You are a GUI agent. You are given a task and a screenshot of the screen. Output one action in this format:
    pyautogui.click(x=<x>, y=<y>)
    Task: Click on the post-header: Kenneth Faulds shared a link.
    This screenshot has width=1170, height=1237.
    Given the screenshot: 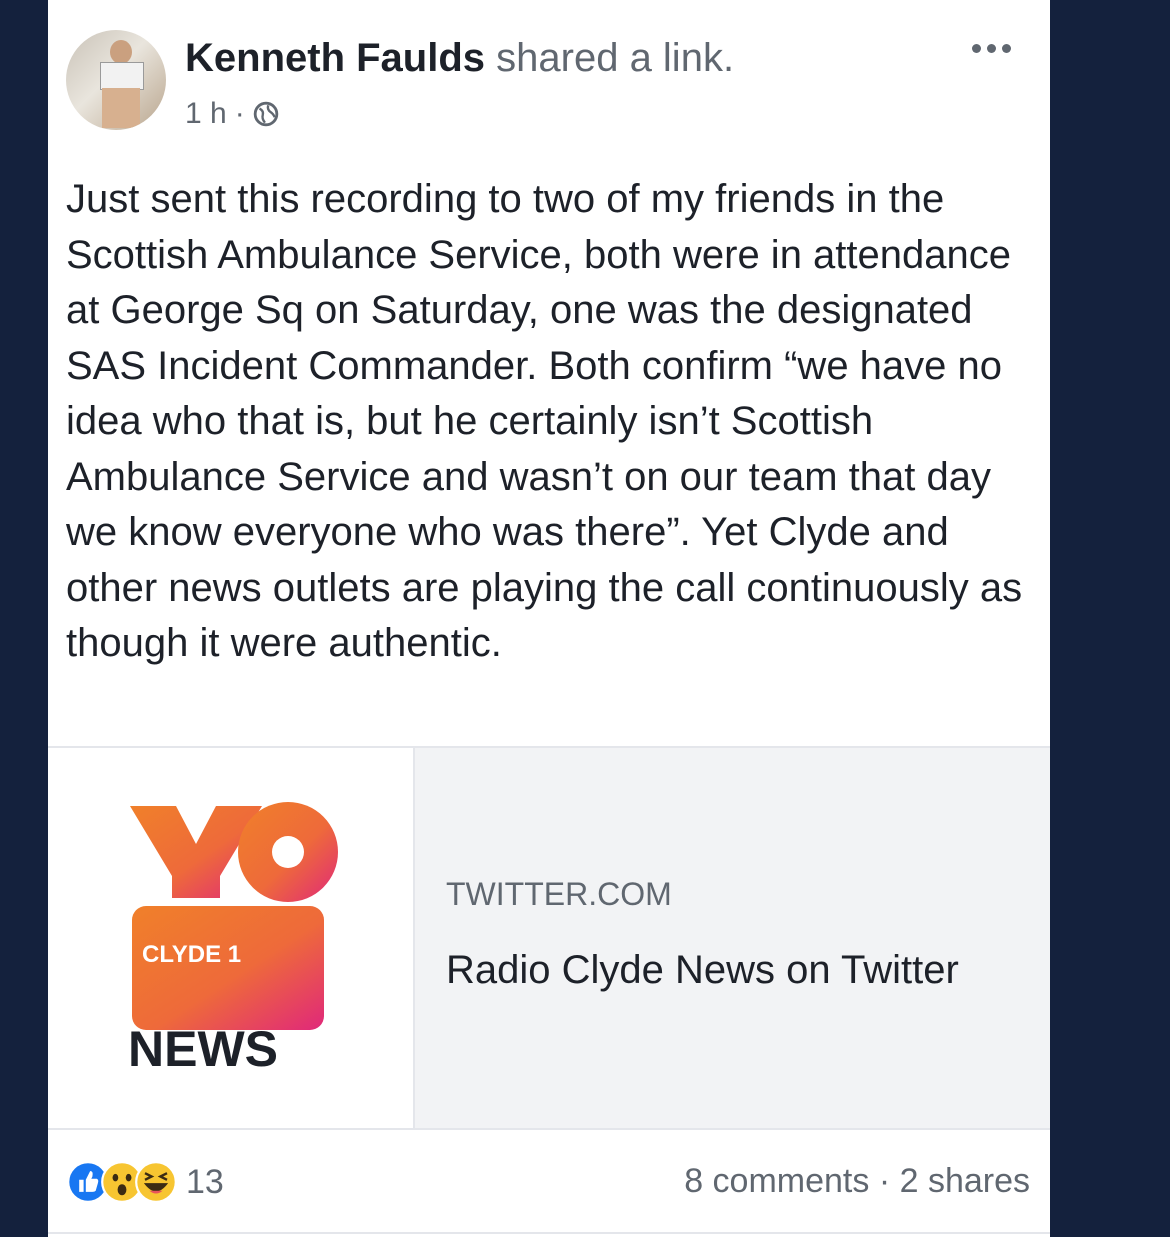 What is the action you would take?
    pyautogui.click(x=459, y=58)
    